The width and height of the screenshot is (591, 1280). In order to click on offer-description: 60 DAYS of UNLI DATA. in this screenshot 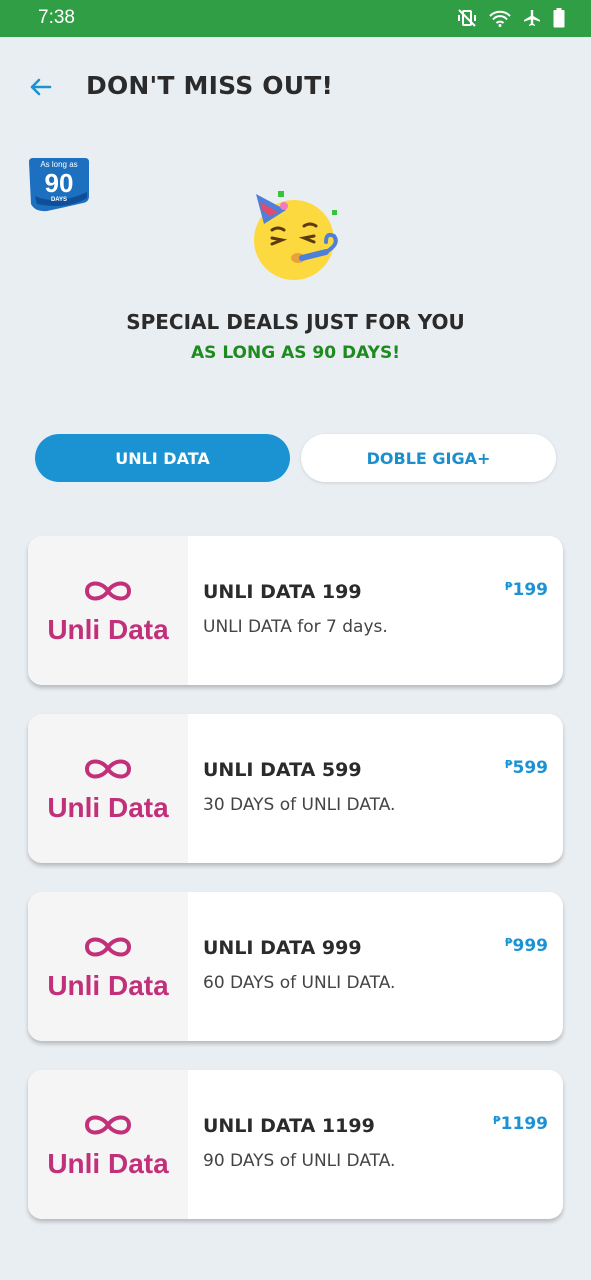, I will do `click(299, 983)`.